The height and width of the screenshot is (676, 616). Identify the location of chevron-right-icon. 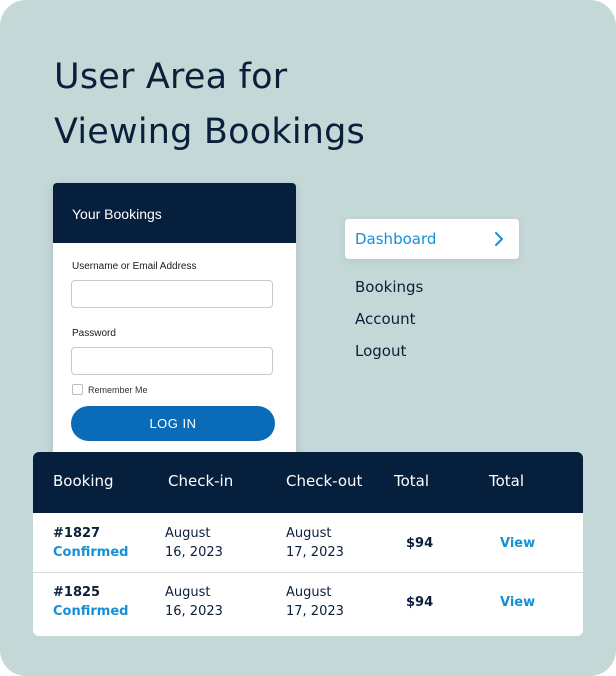
(499, 239).